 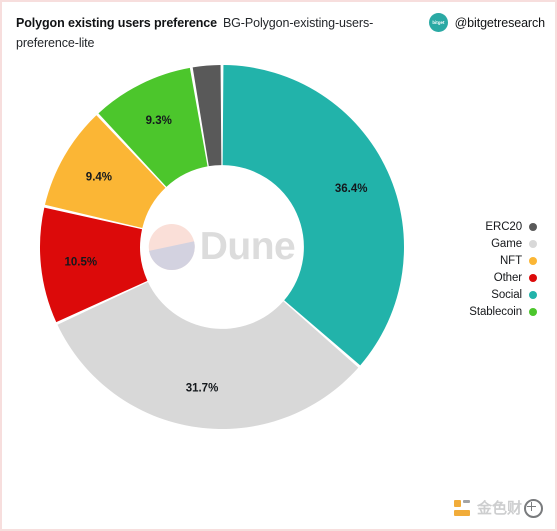 I want to click on globe-icon, so click(x=533, y=508).